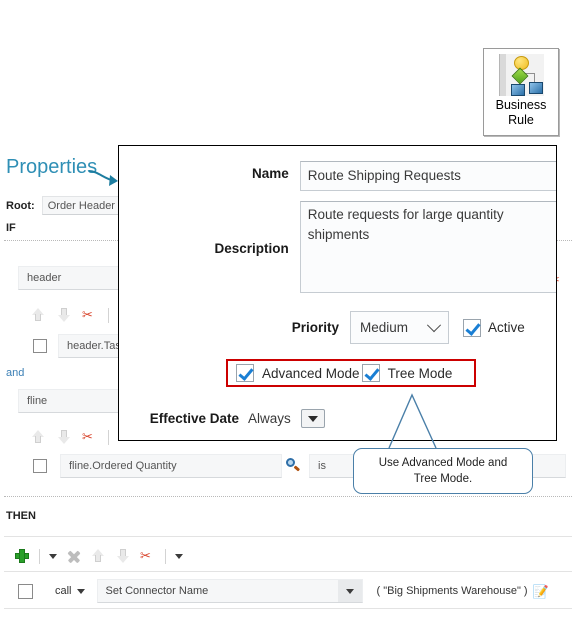  Describe the element at coordinates (311, 373) in the screenshot. I see `advanced-mode-label: Advanced Mode` at that location.